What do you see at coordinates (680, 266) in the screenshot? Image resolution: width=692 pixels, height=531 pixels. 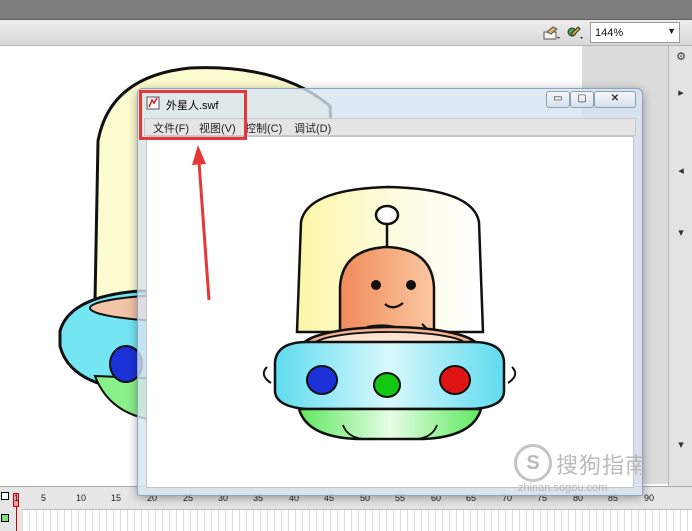 I see `right-panel-strip: ⚙ ▸ ◂ ▾ ▾` at bounding box center [680, 266].